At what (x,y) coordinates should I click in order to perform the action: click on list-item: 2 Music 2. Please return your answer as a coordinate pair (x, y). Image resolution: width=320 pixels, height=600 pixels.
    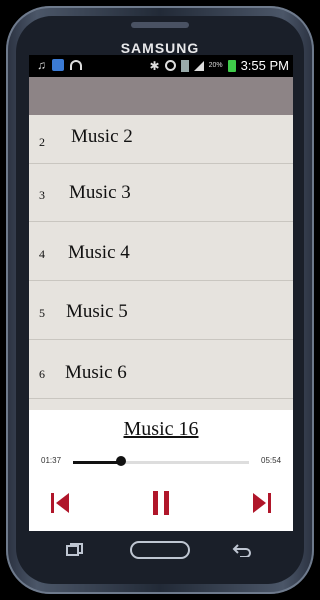
    Looking at the image, I should click on (161, 134).